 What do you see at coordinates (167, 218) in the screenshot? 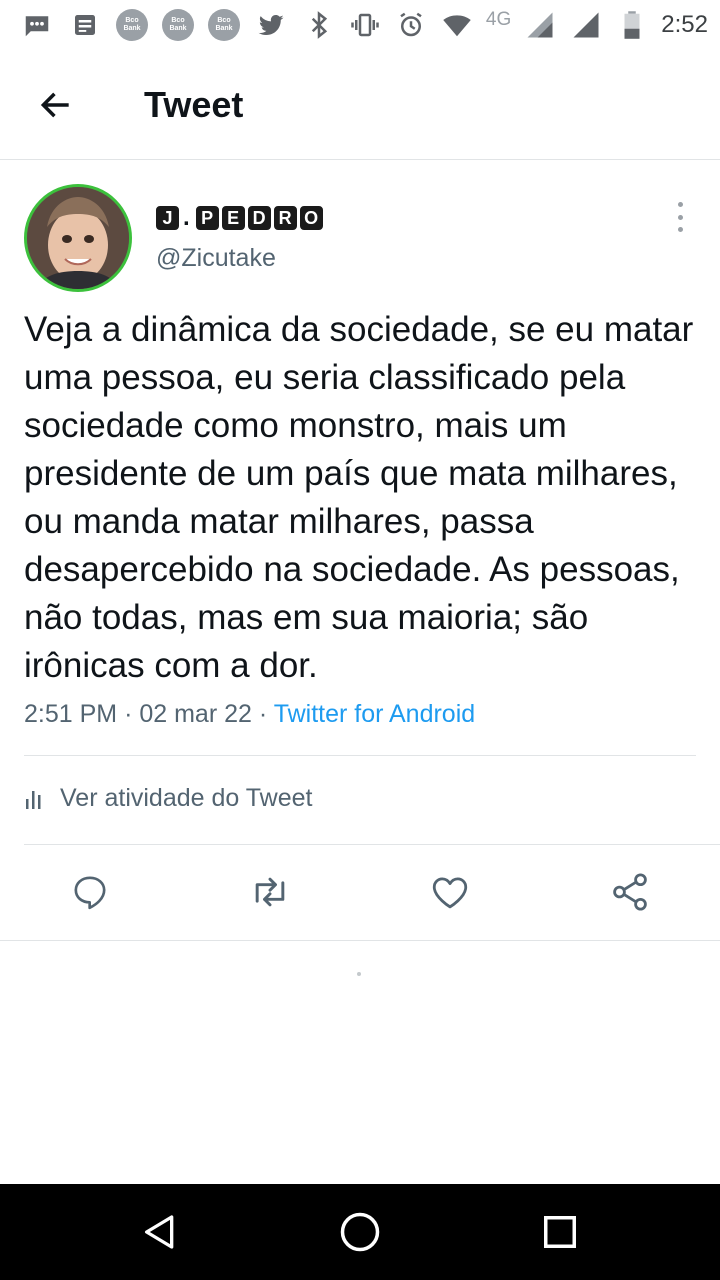
I see `name-letter: J` at bounding box center [167, 218].